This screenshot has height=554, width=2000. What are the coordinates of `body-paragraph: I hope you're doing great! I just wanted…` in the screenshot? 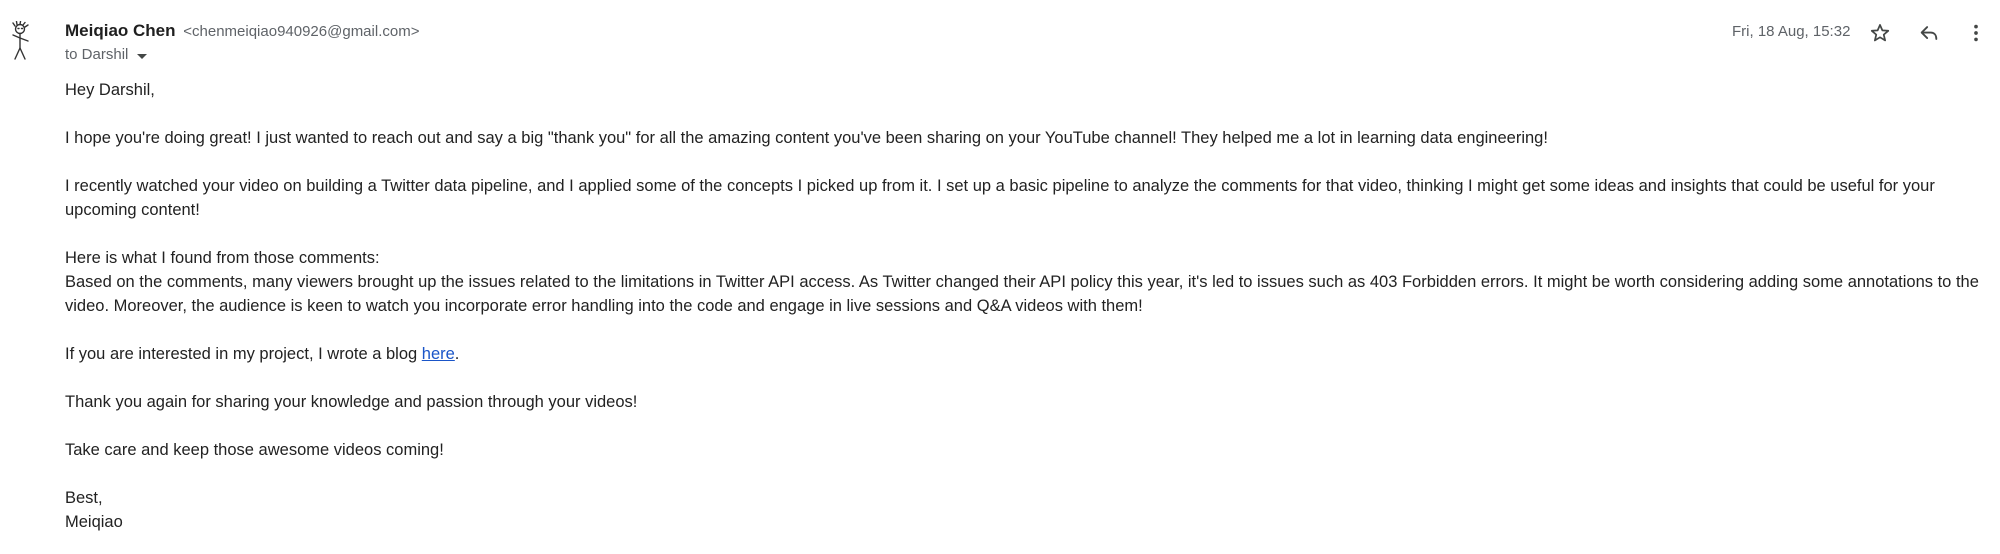 It's located at (806, 138).